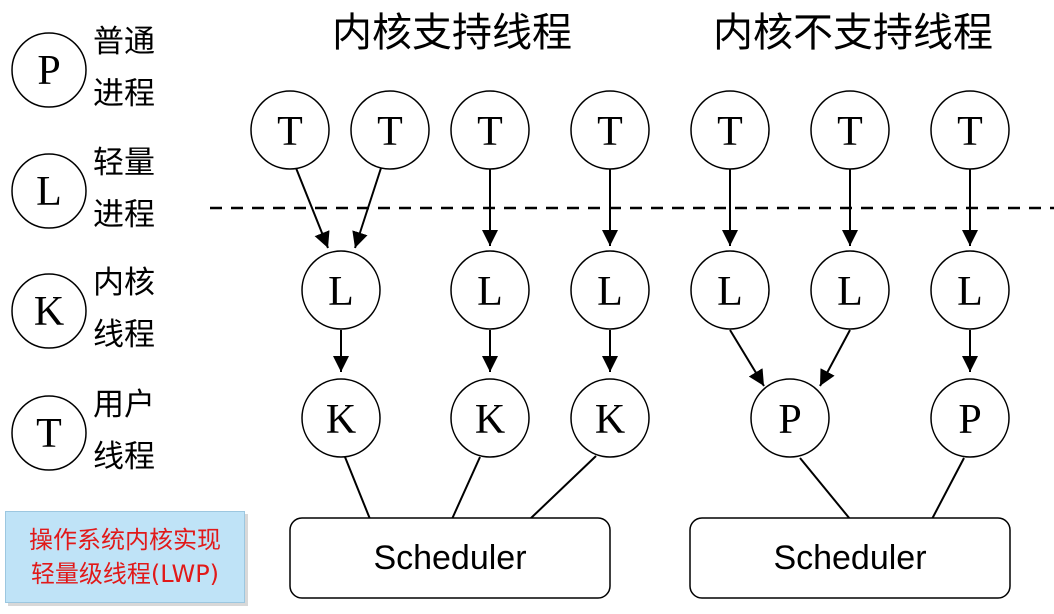 Image resolution: width=1054 pixels, height=614 pixels. Describe the element at coordinates (655, 290) in the screenshot. I see `lwp-row: L L L L L L` at that location.